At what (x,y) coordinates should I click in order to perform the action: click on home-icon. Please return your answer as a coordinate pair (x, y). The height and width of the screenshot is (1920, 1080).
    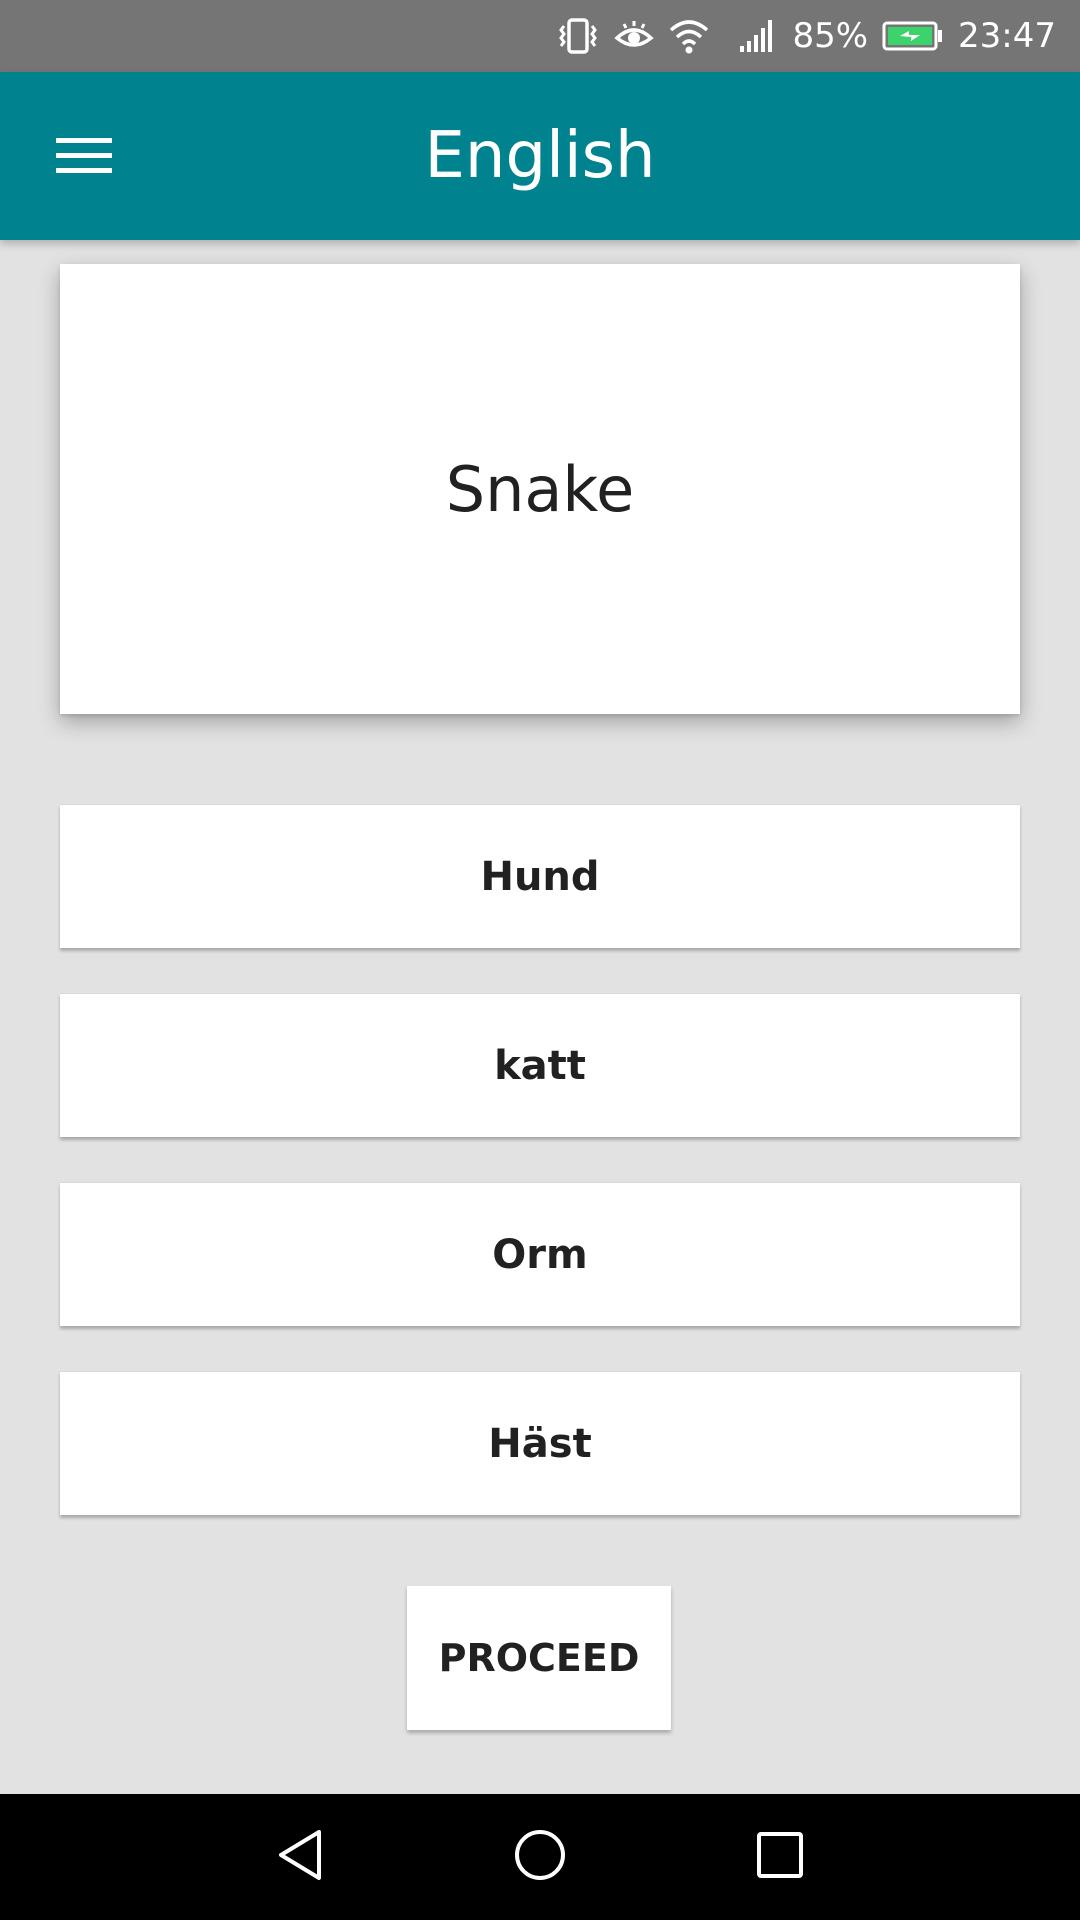
    Looking at the image, I should click on (540, 1857).